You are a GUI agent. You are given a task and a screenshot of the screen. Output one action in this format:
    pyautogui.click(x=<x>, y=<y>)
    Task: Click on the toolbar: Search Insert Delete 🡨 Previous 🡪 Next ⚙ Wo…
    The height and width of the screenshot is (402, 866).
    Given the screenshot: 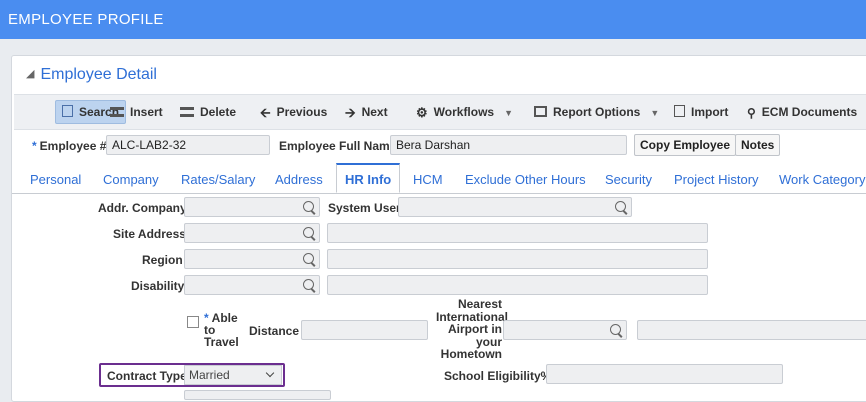 What is the action you would take?
    pyautogui.click(x=440, y=112)
    